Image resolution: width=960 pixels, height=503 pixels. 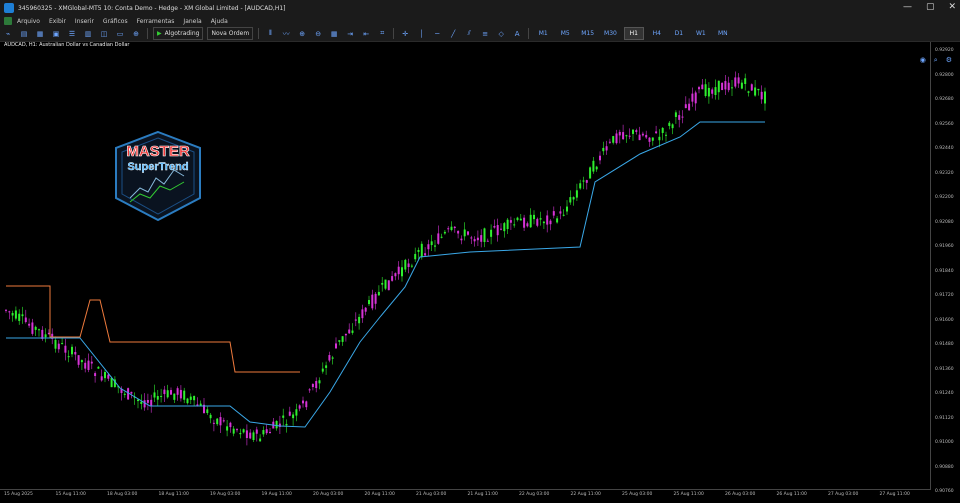 I want to click on timeframe-h4: H4, so click(x=657, y=33).